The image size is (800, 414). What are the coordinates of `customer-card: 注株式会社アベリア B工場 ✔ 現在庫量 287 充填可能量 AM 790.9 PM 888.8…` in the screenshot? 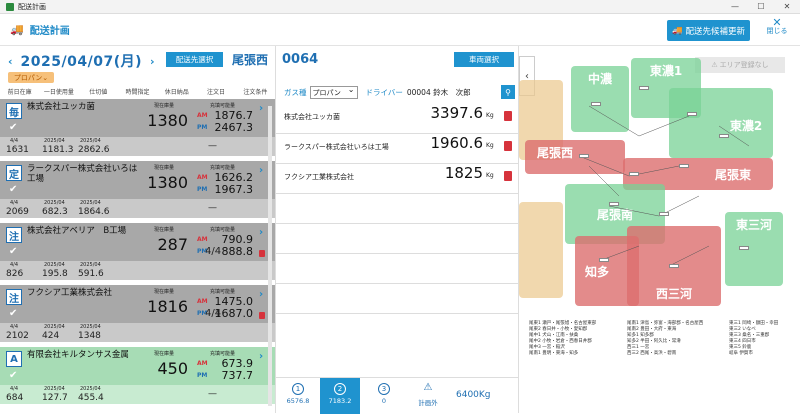 It's located at (137, 252).